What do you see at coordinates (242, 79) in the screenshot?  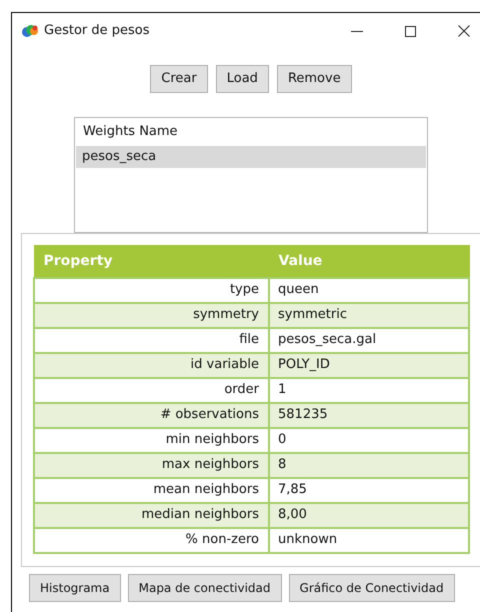 I see `toolbar-button: Load` at bounding box center [242, 79].